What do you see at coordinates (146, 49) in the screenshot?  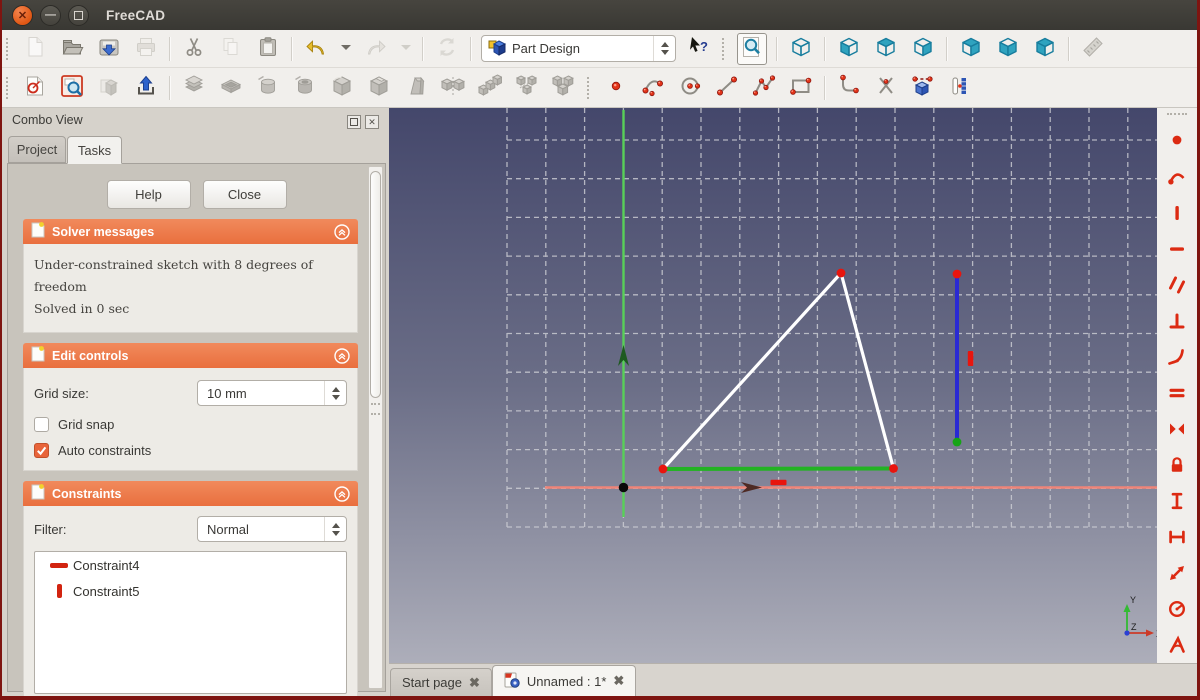 I see `print-button` at bounding box center [146, 49].